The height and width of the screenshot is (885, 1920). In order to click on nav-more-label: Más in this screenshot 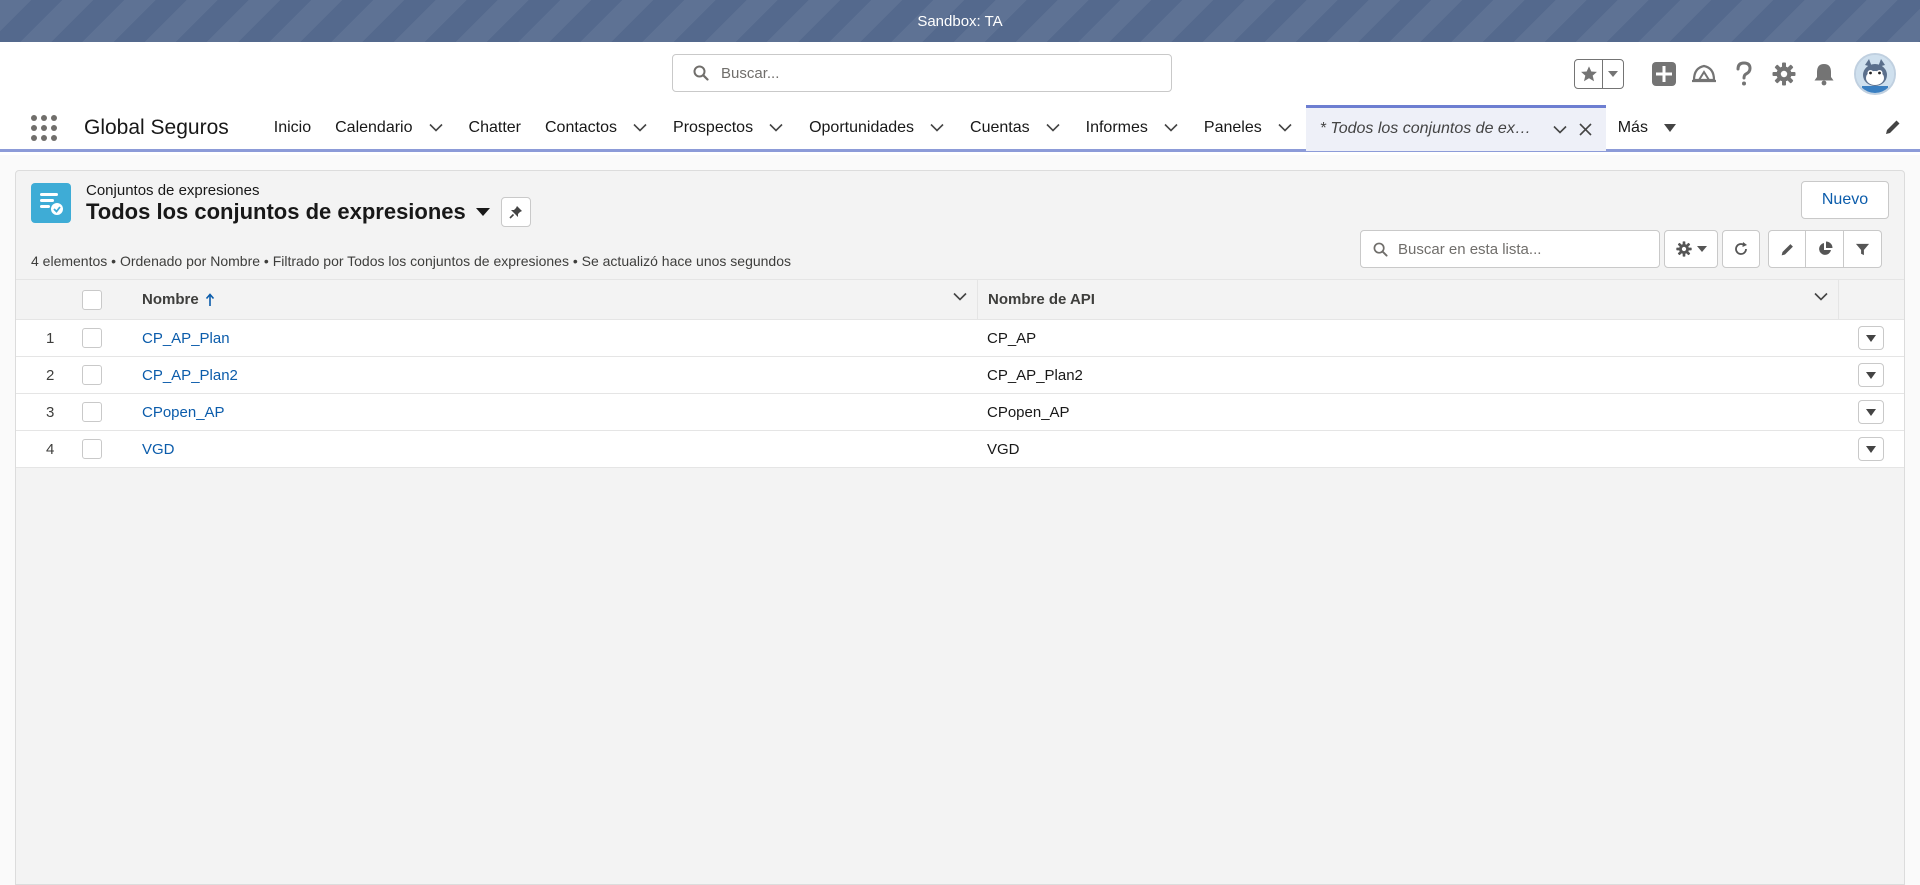, I will do `click(1632, 127)`.